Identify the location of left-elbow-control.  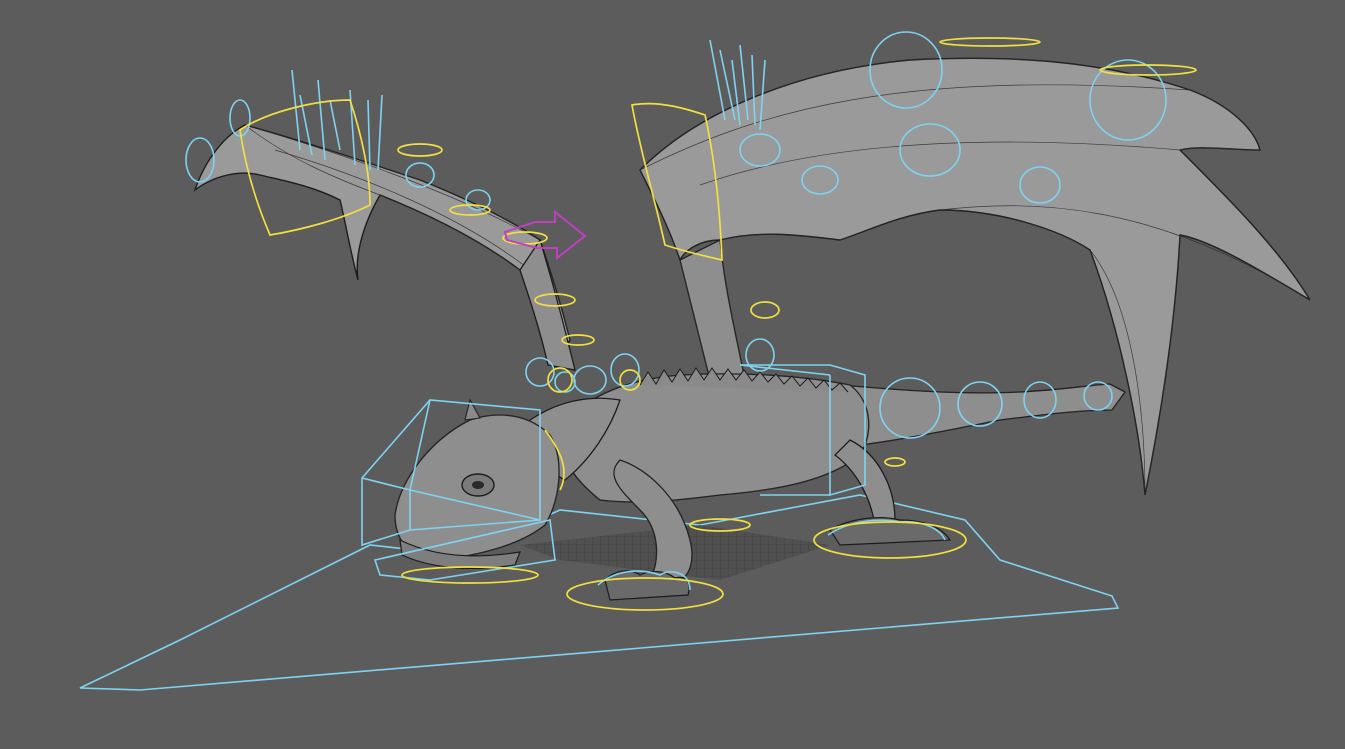
(540, 372).